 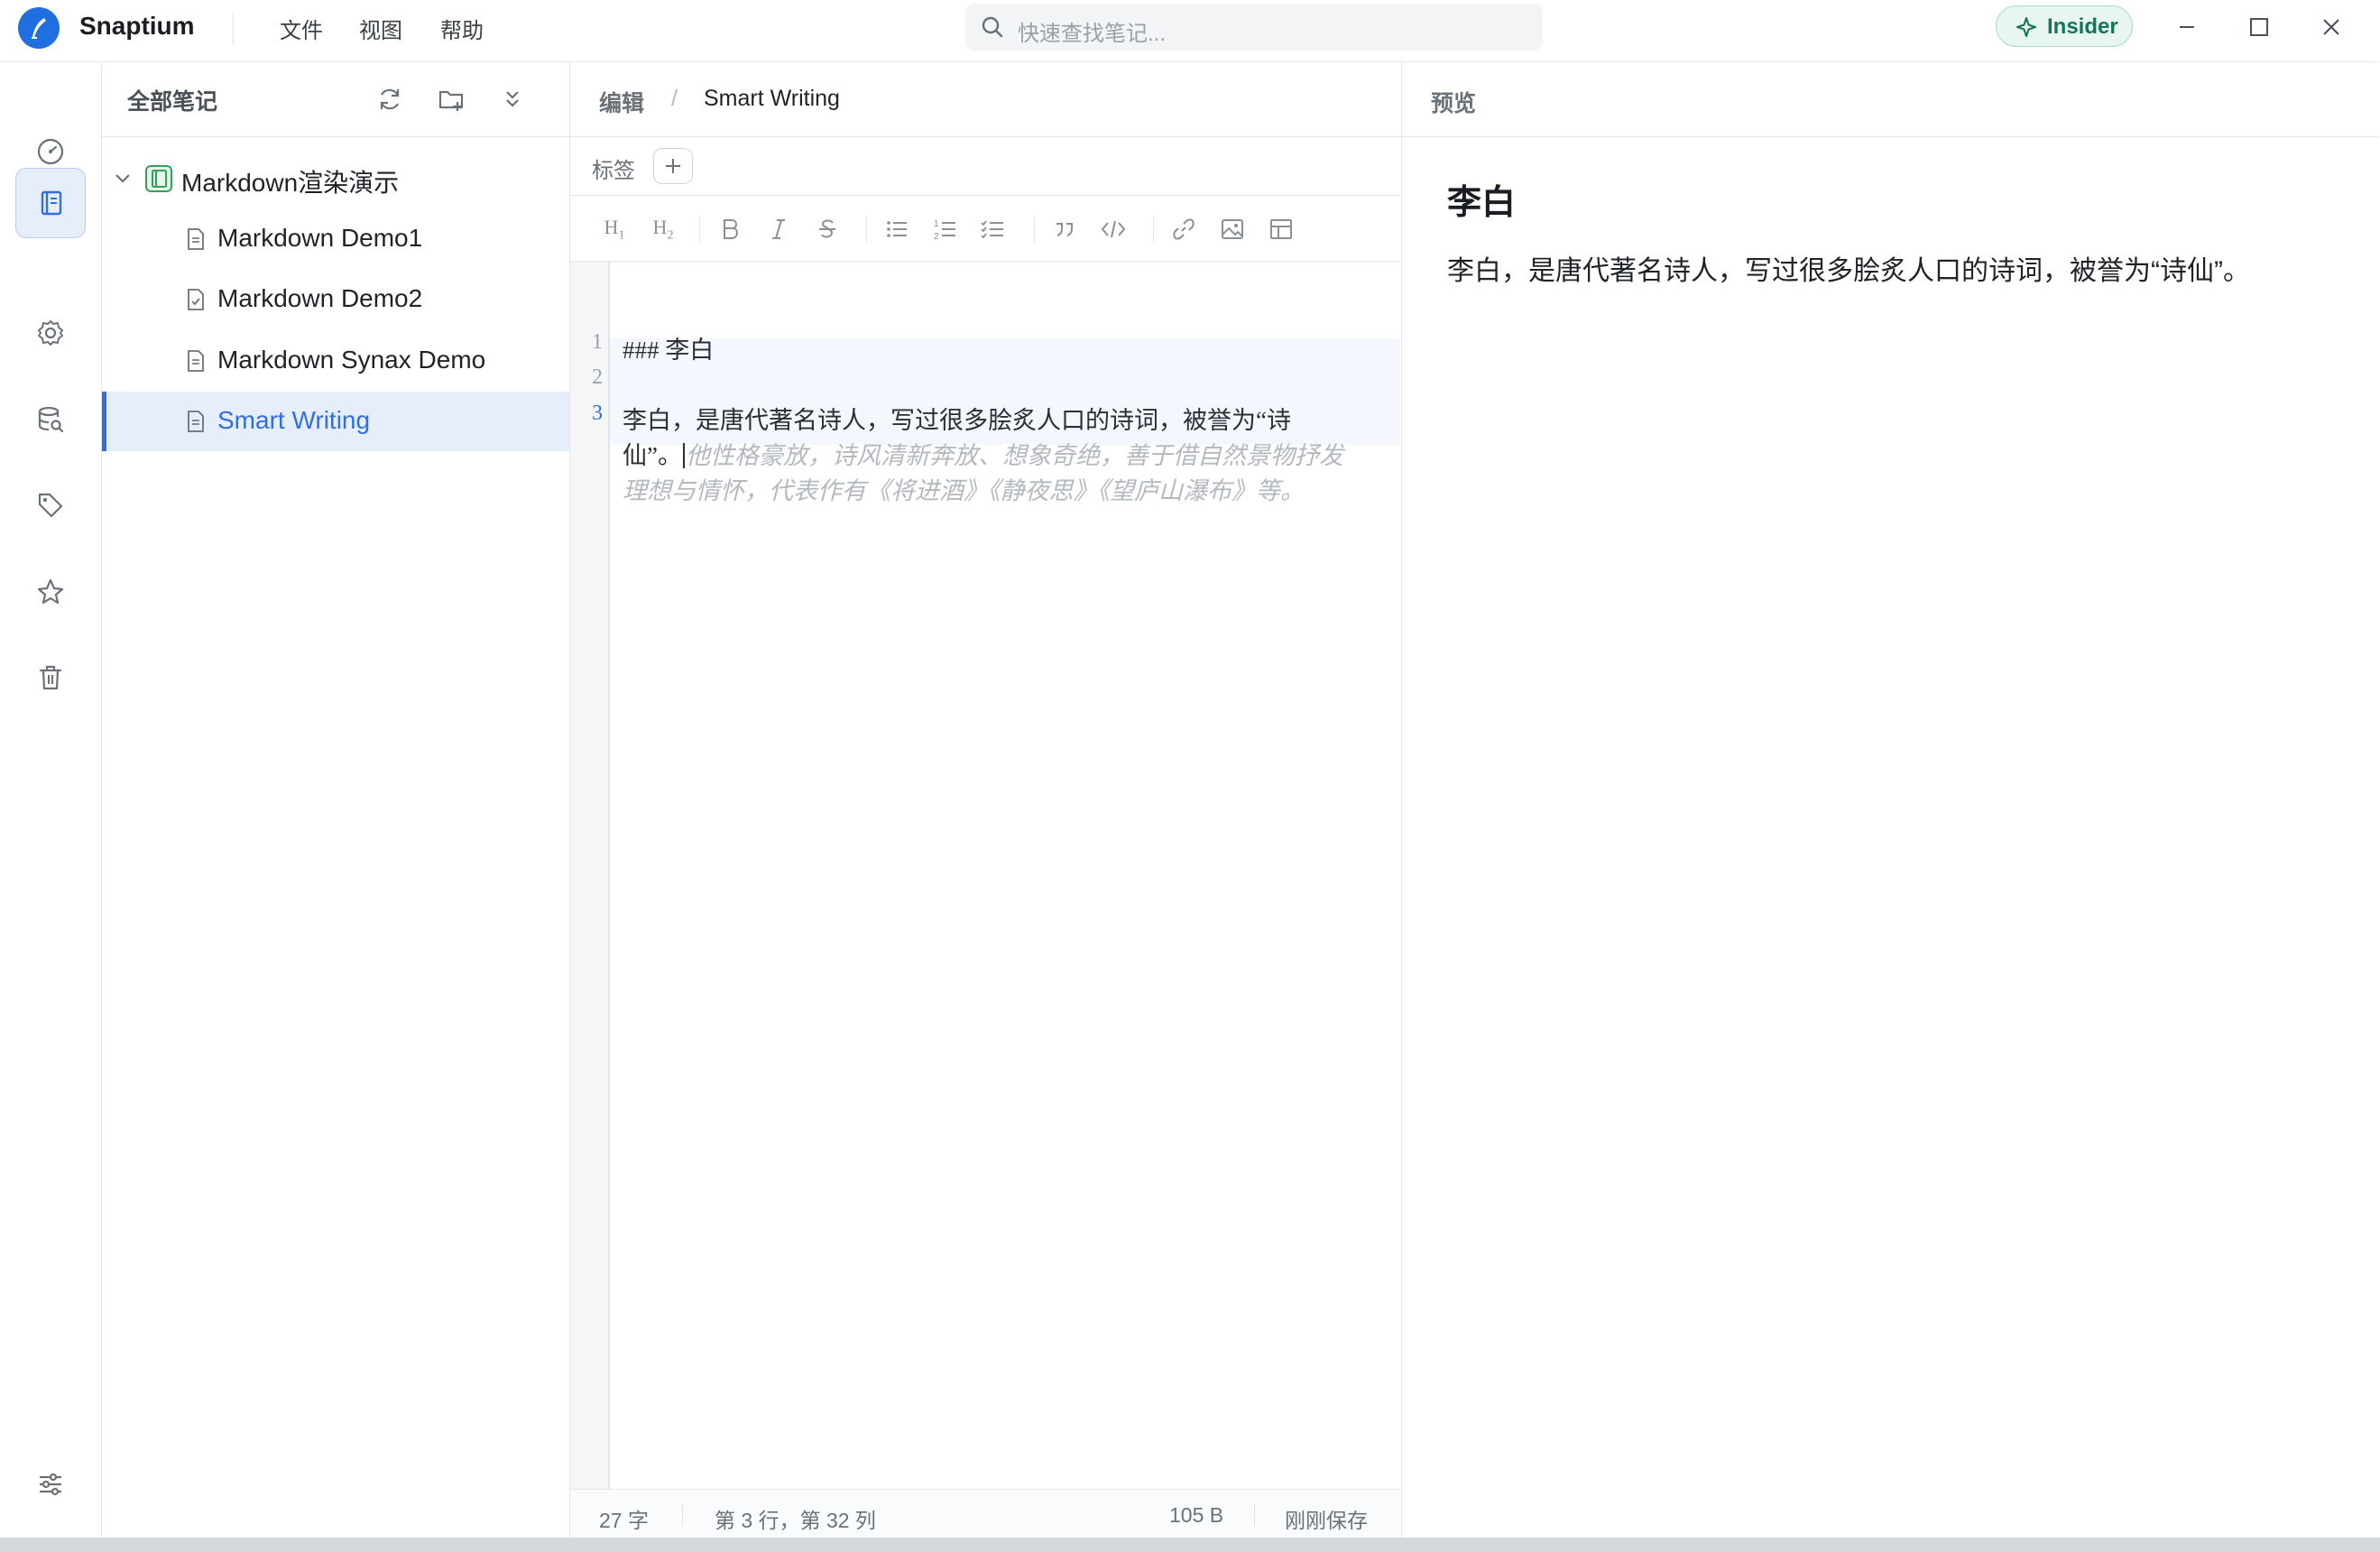 I want to click on menu-view: 视图, so click(x=380, y=28).